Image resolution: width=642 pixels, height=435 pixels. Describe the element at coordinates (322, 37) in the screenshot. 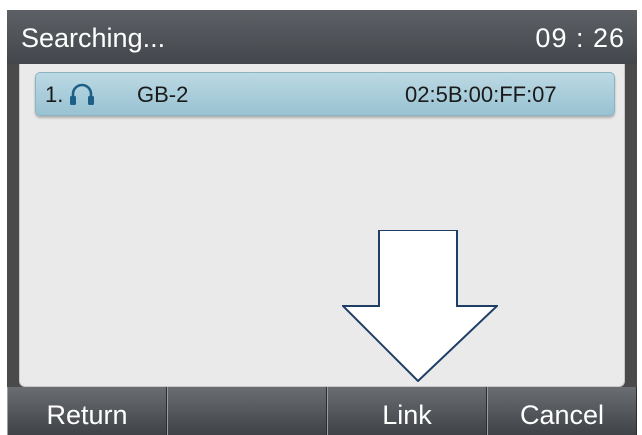

I see `status-bar: Searching... 09 : 26` at that location.